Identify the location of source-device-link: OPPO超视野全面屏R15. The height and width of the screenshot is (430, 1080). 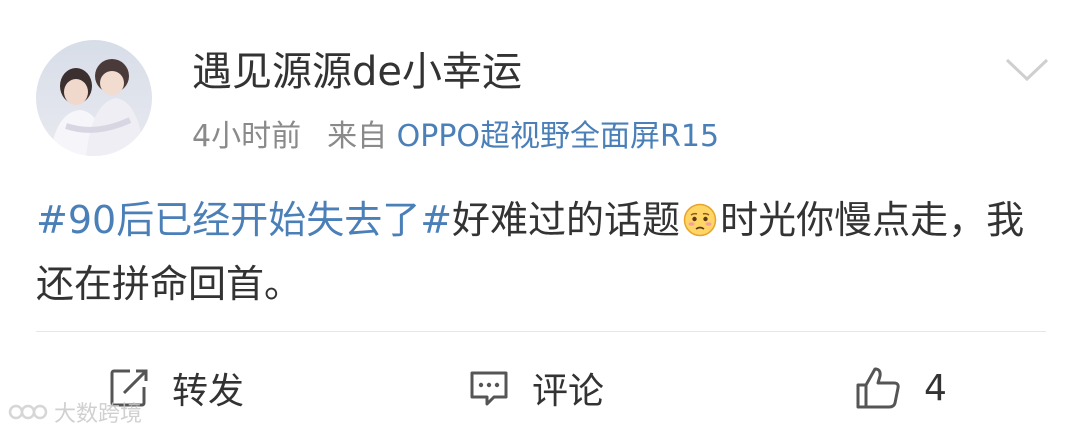
(558, 136).